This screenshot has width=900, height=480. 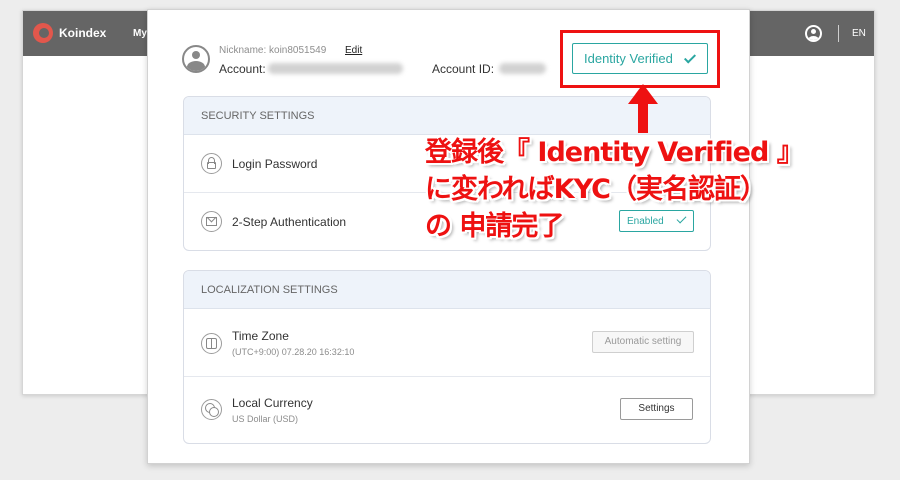 What do you see at coordinates (522, 68) in the screenshot?
I see `account-id-redacted` at bounding box center [522, 68].